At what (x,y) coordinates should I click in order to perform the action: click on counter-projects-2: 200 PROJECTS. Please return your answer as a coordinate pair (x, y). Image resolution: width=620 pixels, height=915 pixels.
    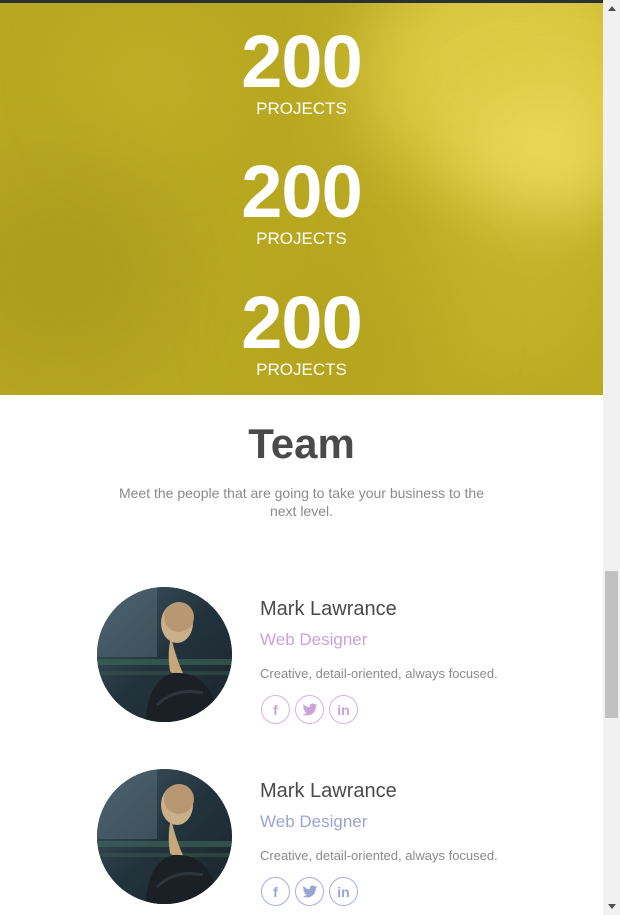
    Looking at the image, I should click on (301, 202).